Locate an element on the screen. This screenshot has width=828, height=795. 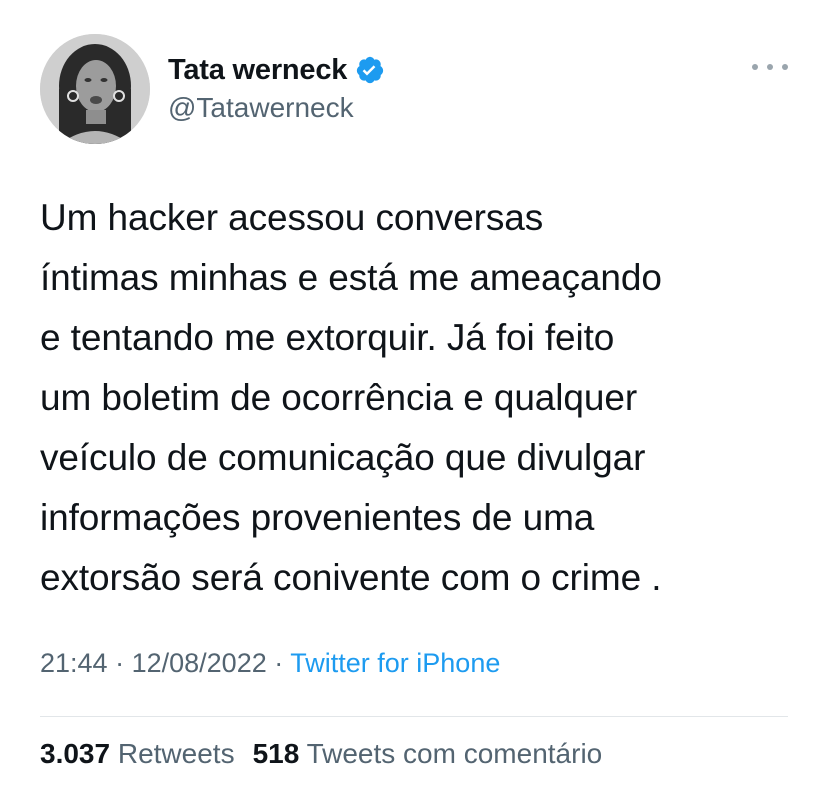
avatar-photo is located at coordinates (95, 89).